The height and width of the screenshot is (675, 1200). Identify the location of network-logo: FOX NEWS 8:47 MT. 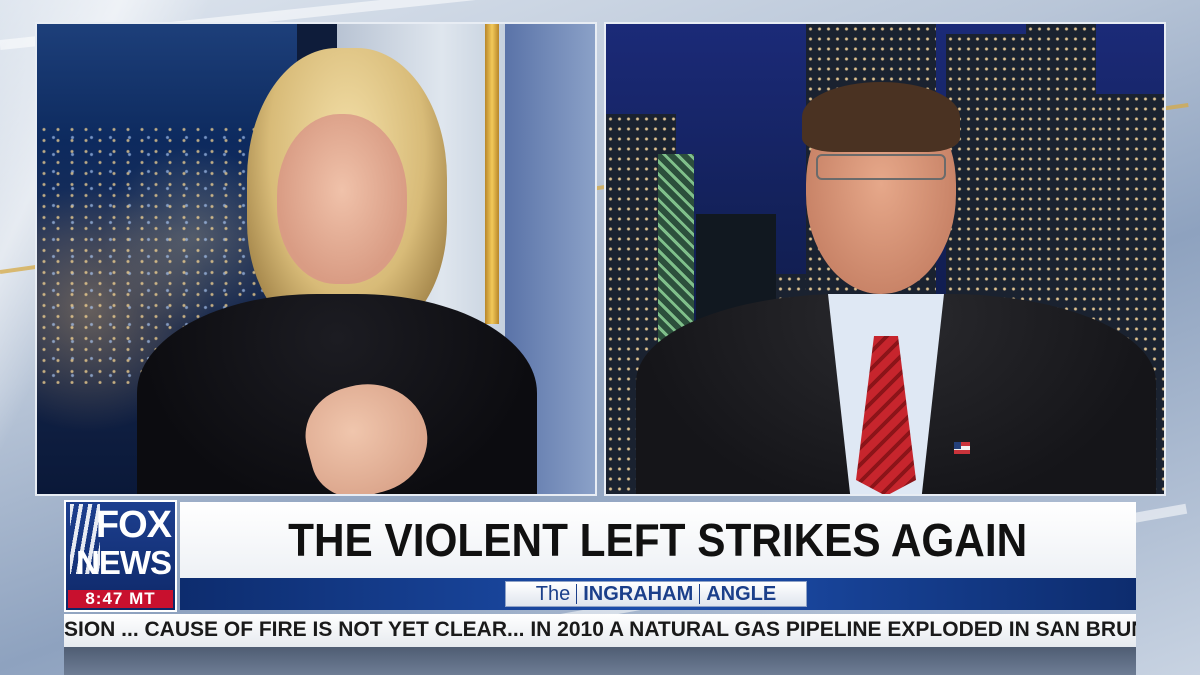
(120, 556).